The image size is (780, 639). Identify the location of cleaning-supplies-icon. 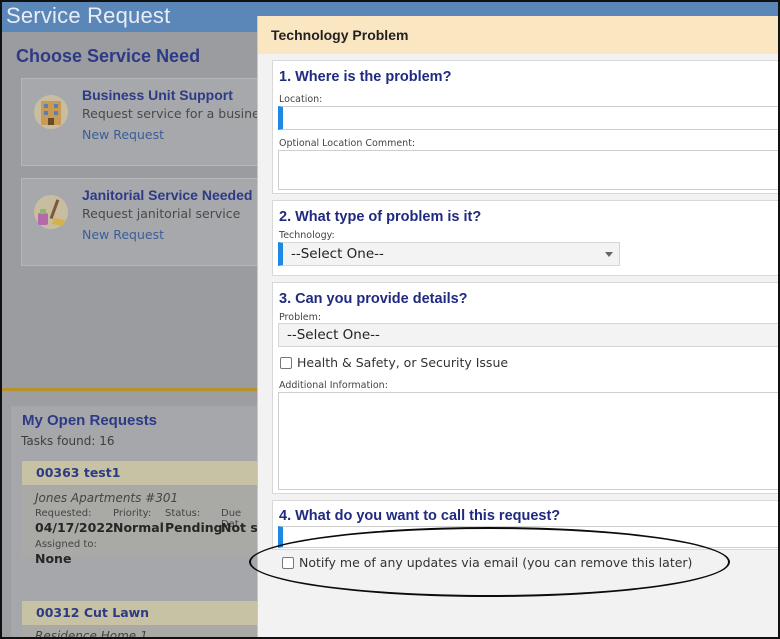
(51, 212).